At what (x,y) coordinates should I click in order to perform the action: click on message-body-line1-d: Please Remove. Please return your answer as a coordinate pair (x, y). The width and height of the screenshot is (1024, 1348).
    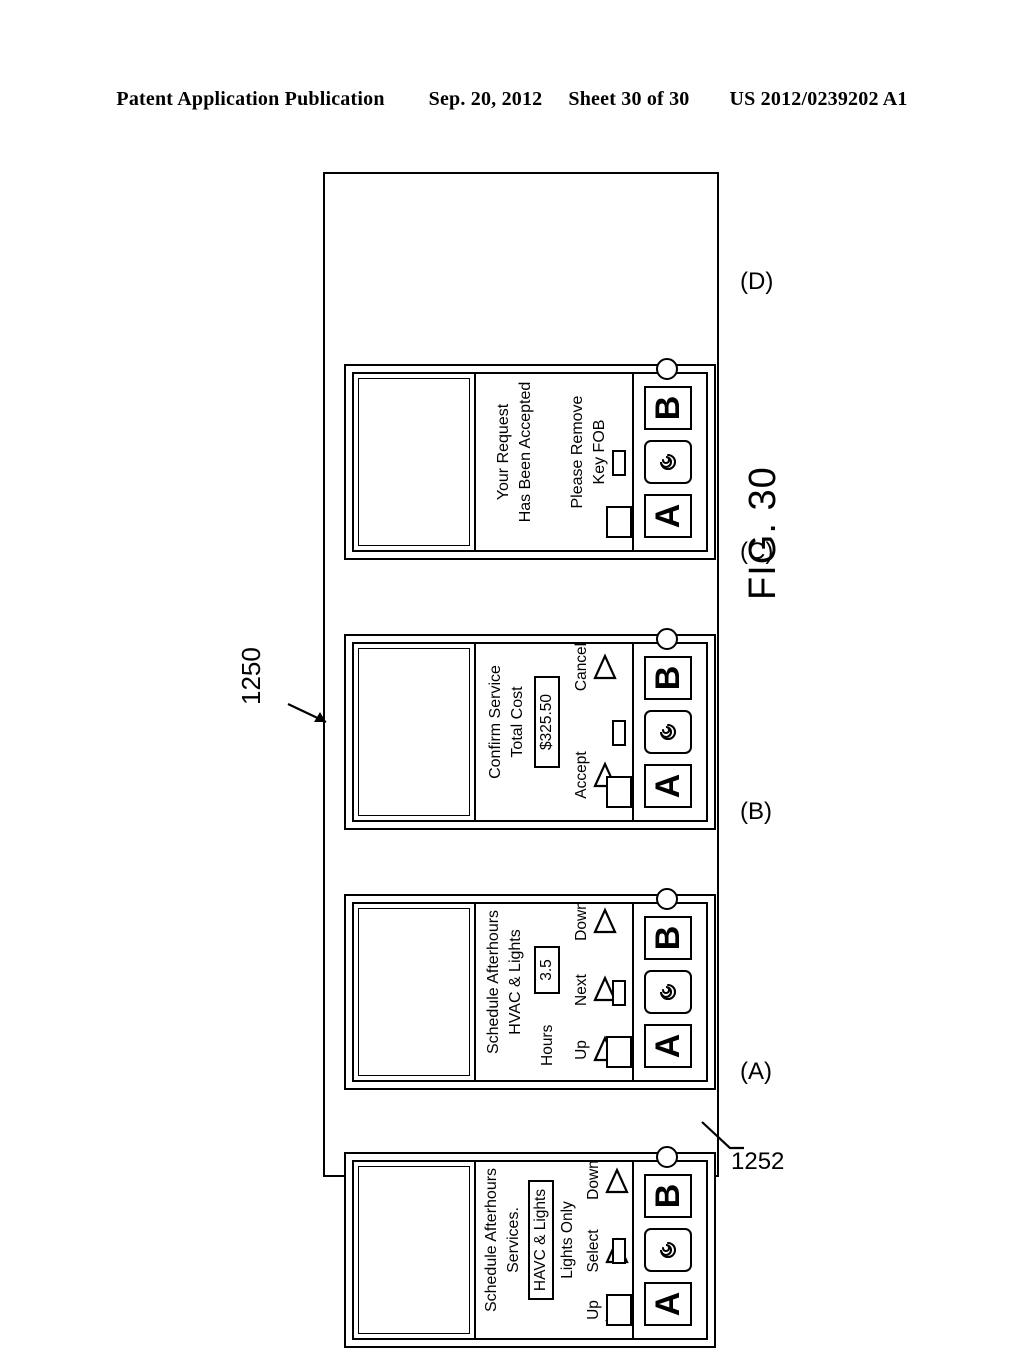
    Looking at the image, I should click on (577, 452).